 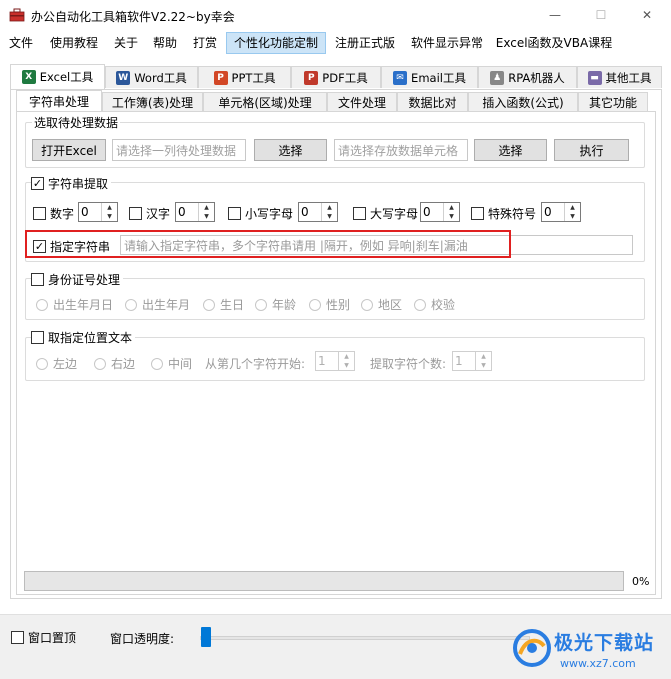 I want to click on target-cell-input: 请选择存放数据单元格, so click(x=401, y=150).